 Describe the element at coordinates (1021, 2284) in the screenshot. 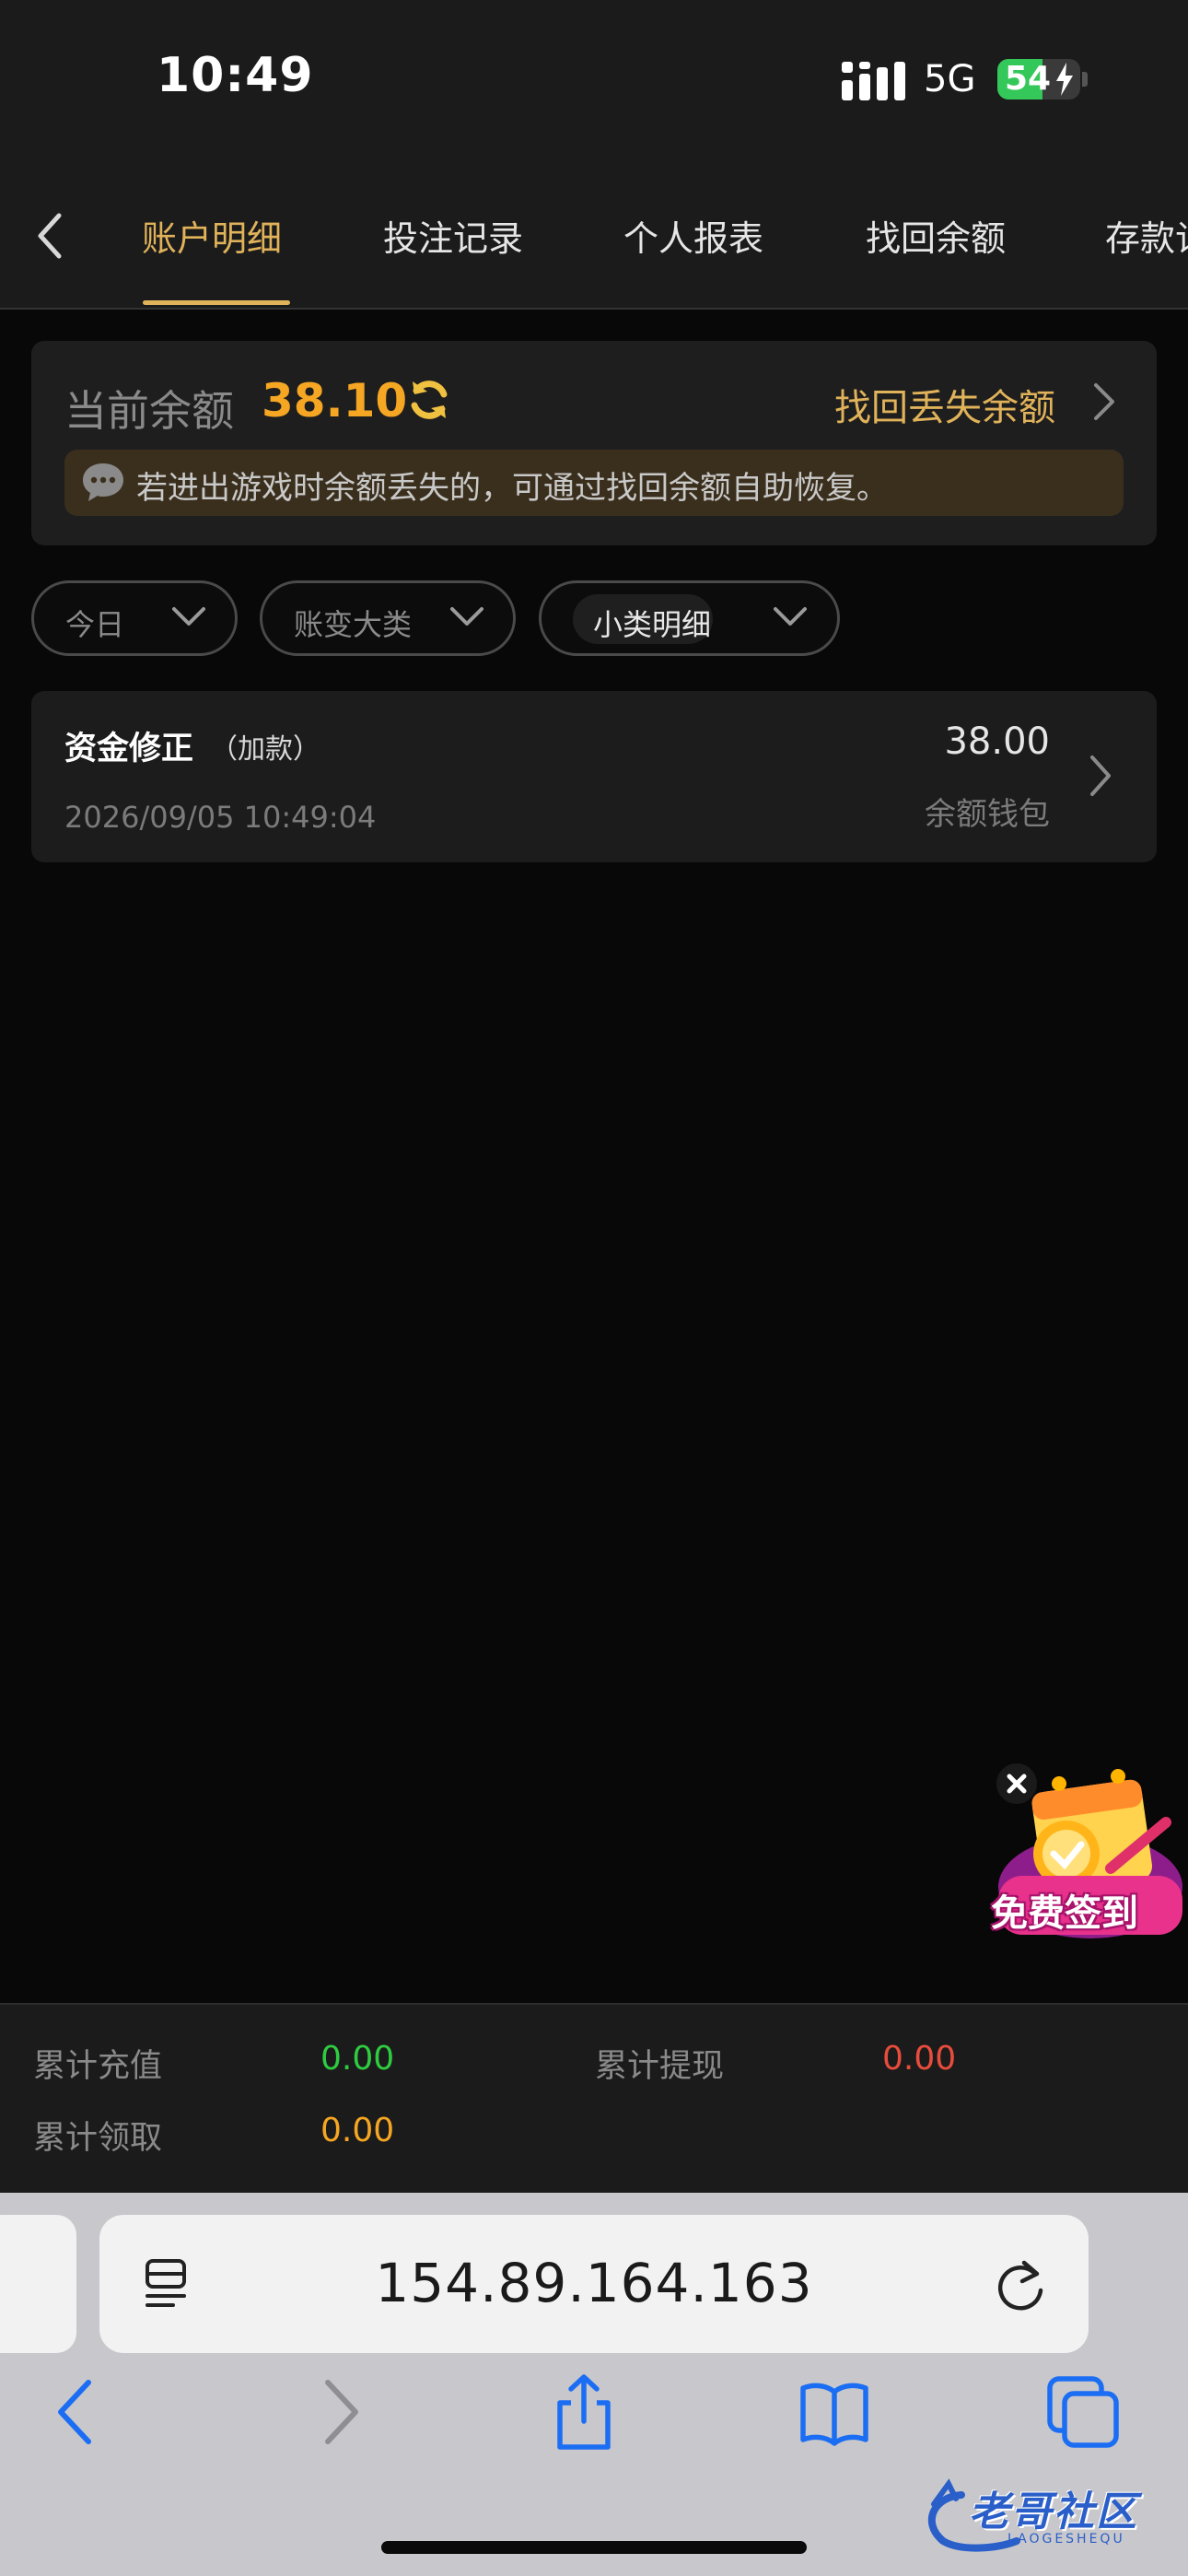

I see `reload-icon` at that location.